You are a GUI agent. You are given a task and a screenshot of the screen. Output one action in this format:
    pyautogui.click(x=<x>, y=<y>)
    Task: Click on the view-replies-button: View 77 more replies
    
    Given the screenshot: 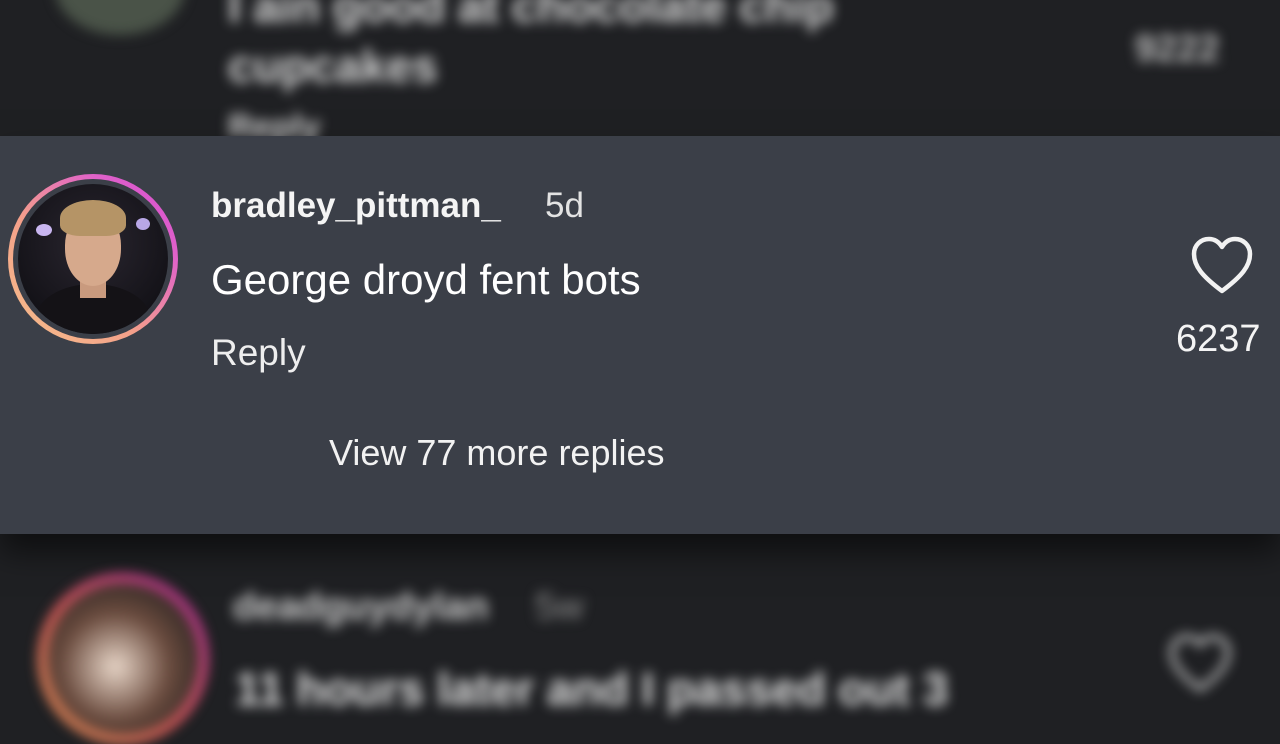 What is the action you would take?
    pyautogui.click(x=497, y=453)
    